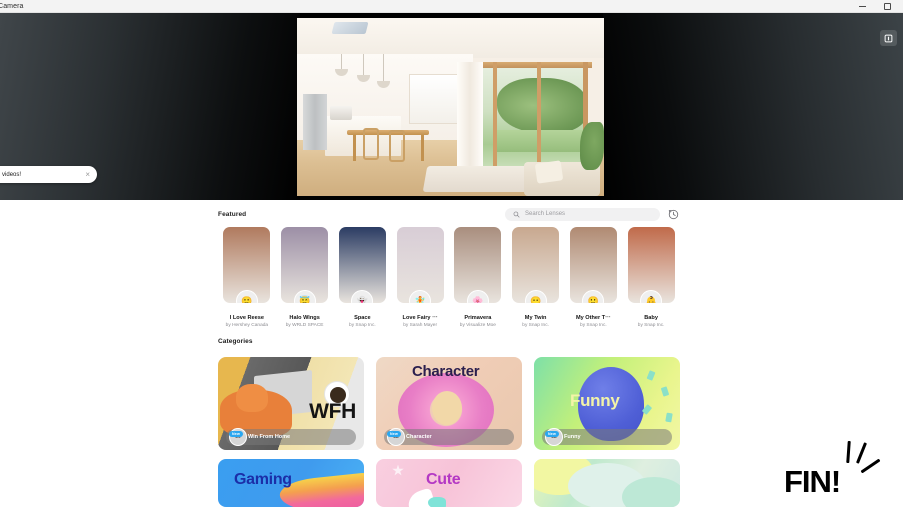  What do you see at coordinates (269, 436) in the screenshot?
I see `category-label: Win From Home` at bounding box center [269, 436].